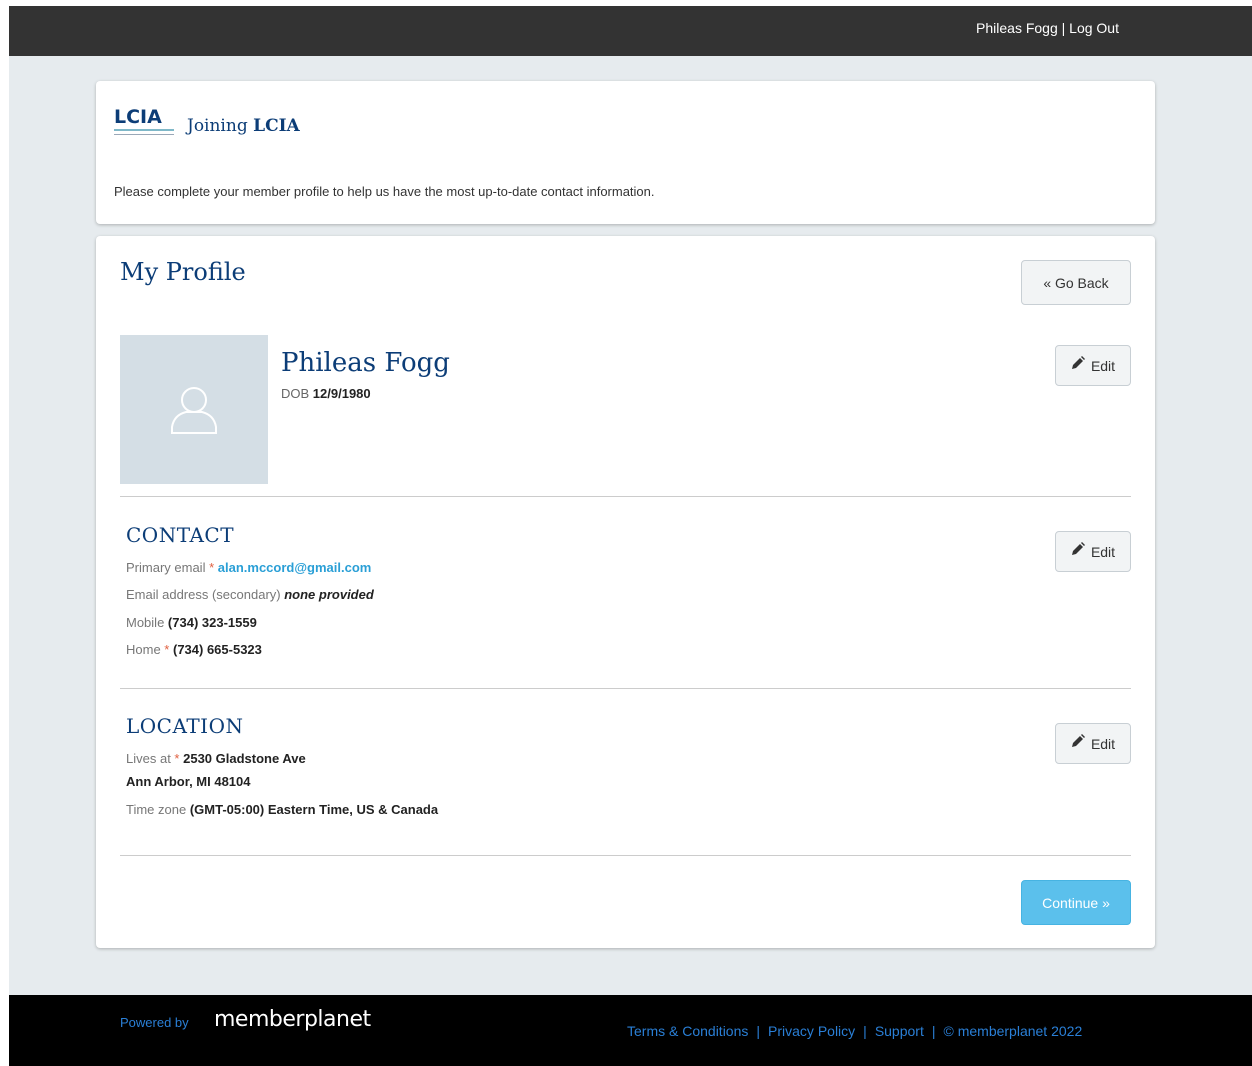 The height and width of the screenshot is (1066, 1252). Describe the element at coordinates (276, 126) in the screenshot. I see `joining-org: LCIA` at that location.